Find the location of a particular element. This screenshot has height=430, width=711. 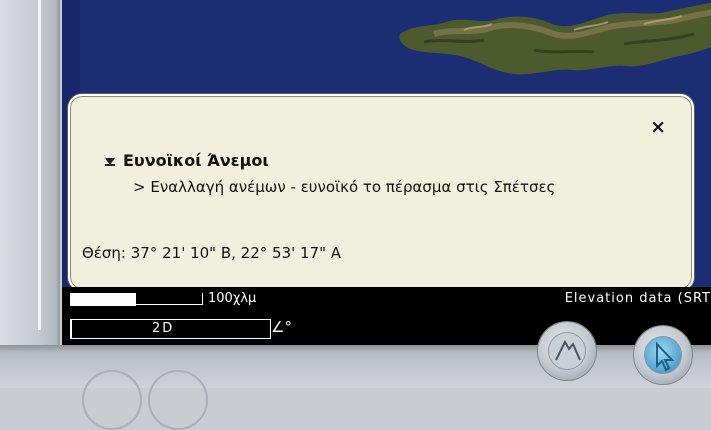

popup-title: Ευνοϊκοί Άνεμοι is located at coordinates (187, 160).